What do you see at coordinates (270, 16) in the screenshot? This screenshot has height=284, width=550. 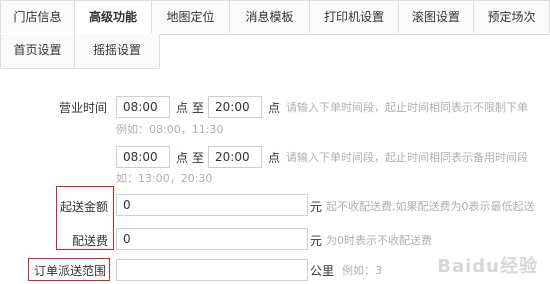 I see `tab-message-template: 消息模板` at bounding box center [270, 16].